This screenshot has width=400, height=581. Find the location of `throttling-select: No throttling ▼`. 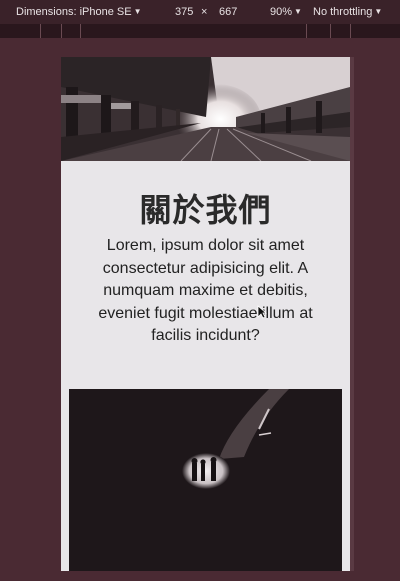

throttling-select: No throttling ▼ is located at coordinates (347, 12).